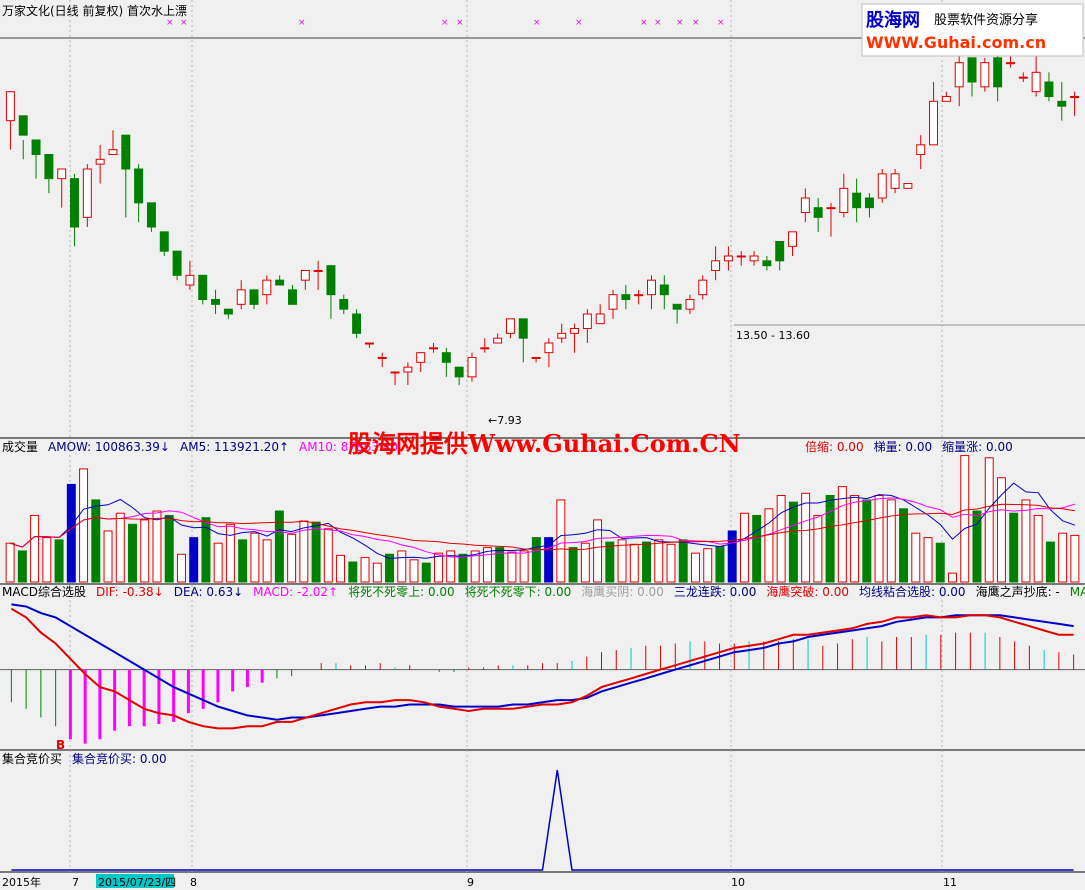 Image resolution: width=1085 pixels, height=890 pixels. Describe the element at coordinates (721, 23) in the screenshot. I see `signal-x-11: ×` at that location.